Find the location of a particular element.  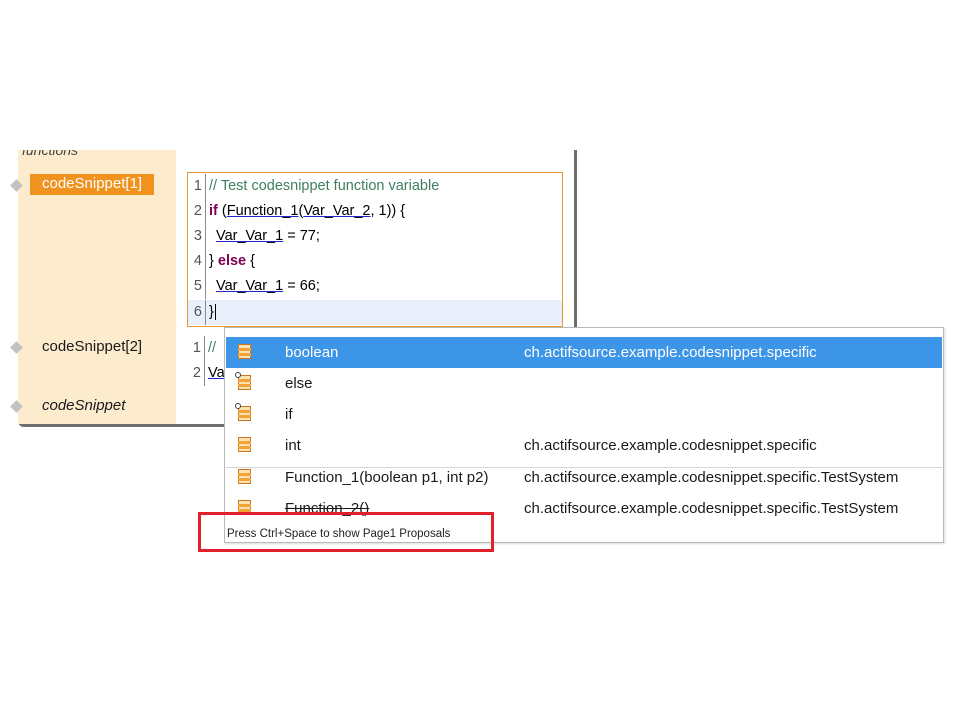

code-line-current: 6} is located at coordinates (375, 312).